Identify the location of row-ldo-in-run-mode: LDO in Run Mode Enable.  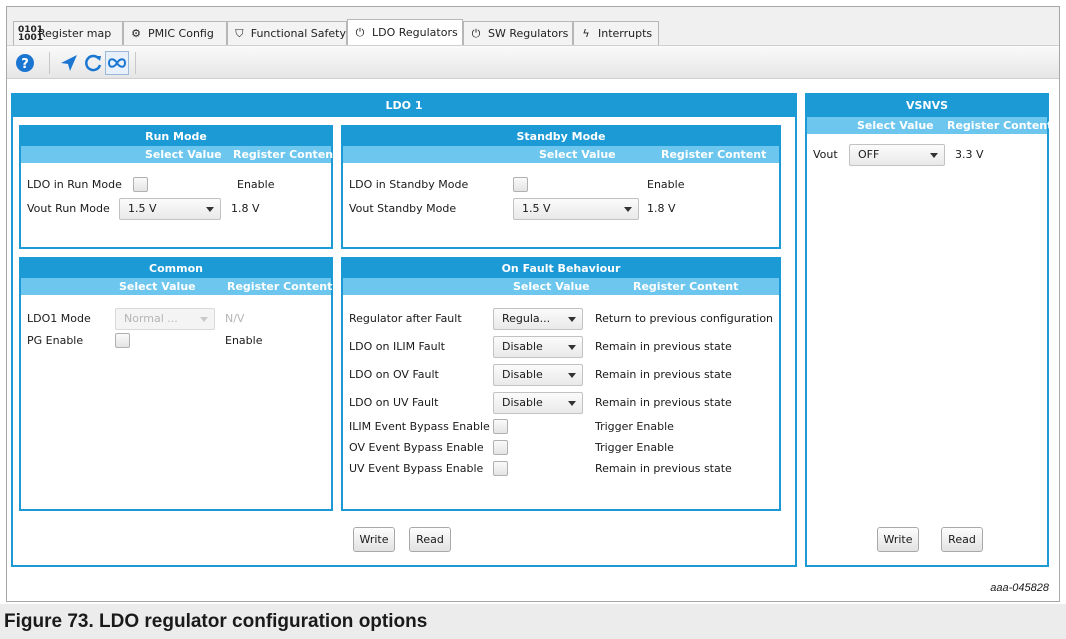
(176, 185).